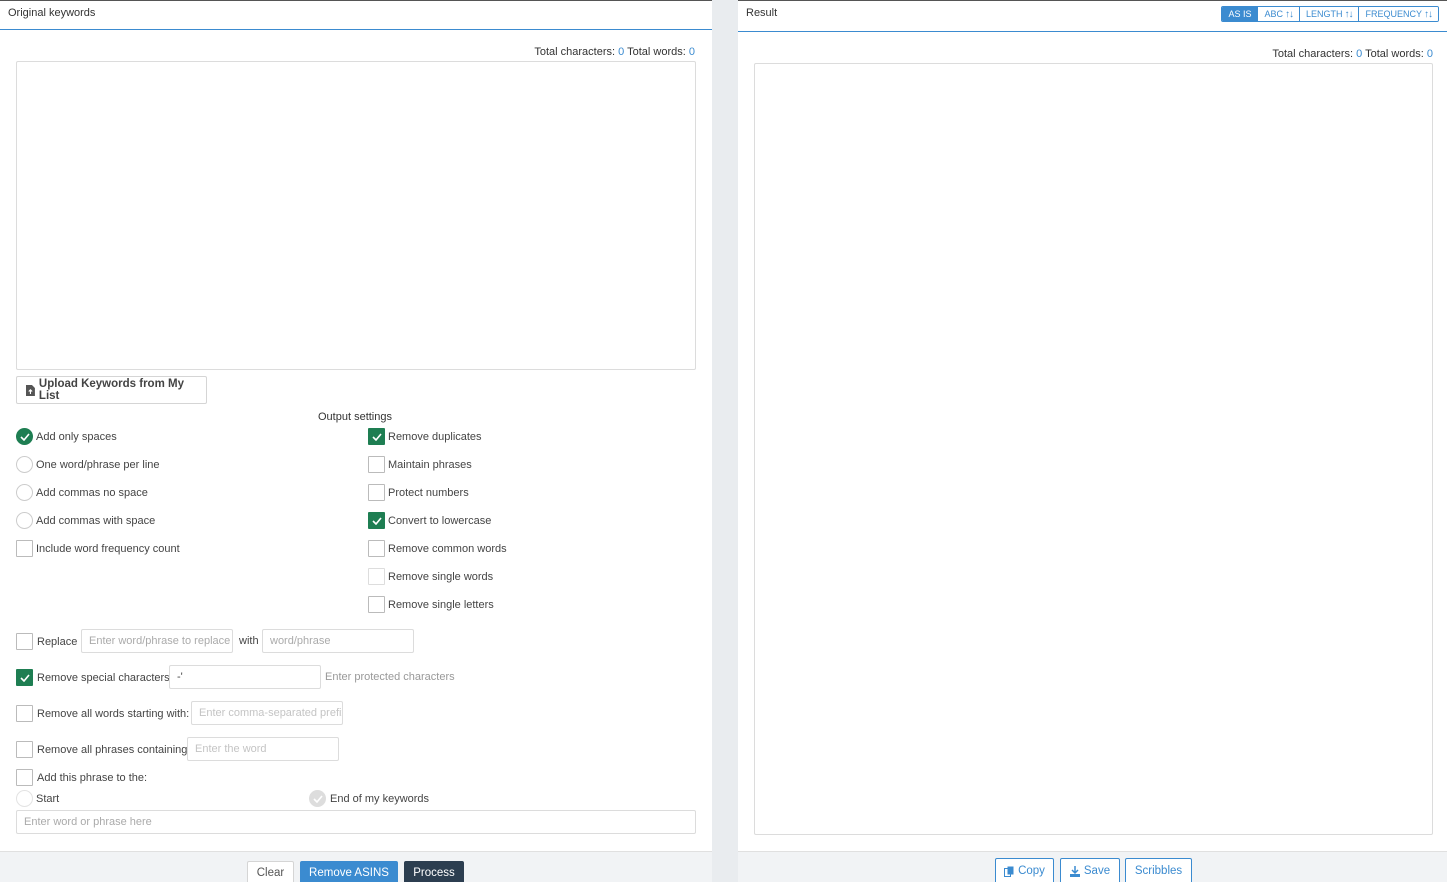  Describe the element at coordinates (1278, 14) in the screenshot. I see `sort-abc-button: ABC ↑↓` at that location.